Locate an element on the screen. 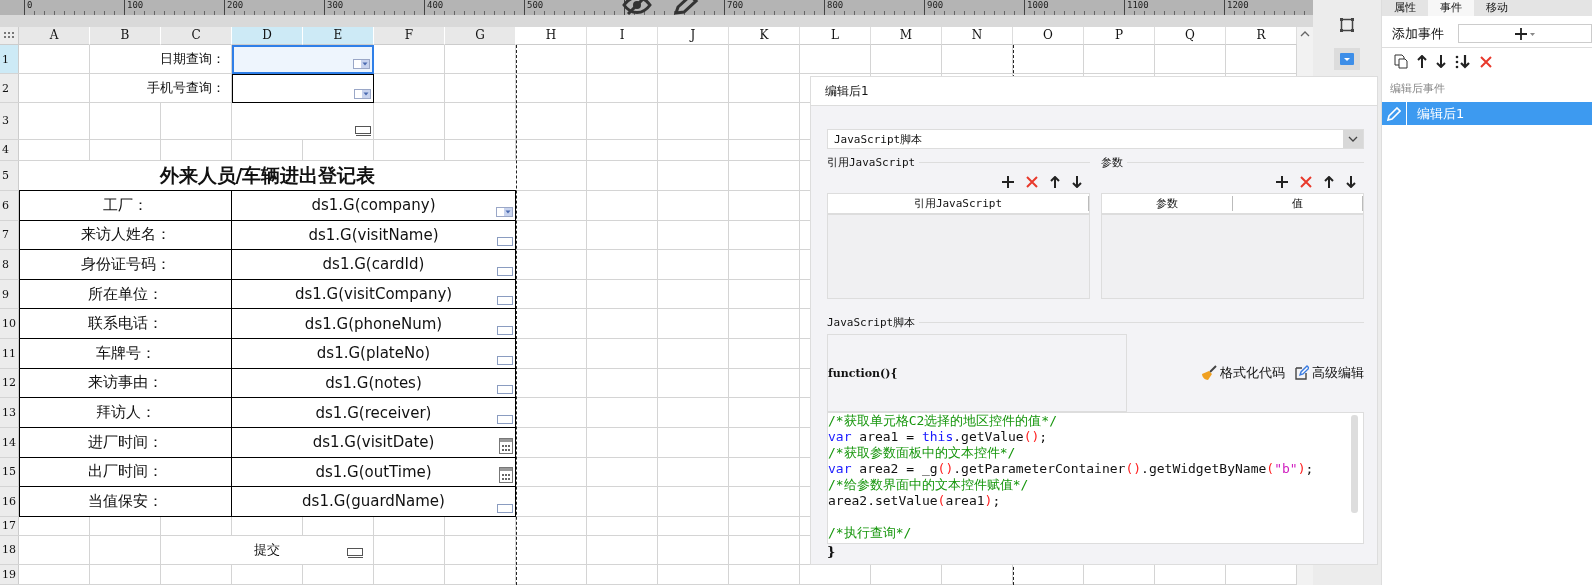  row-header: 5 is located at coordinates (9, 175).